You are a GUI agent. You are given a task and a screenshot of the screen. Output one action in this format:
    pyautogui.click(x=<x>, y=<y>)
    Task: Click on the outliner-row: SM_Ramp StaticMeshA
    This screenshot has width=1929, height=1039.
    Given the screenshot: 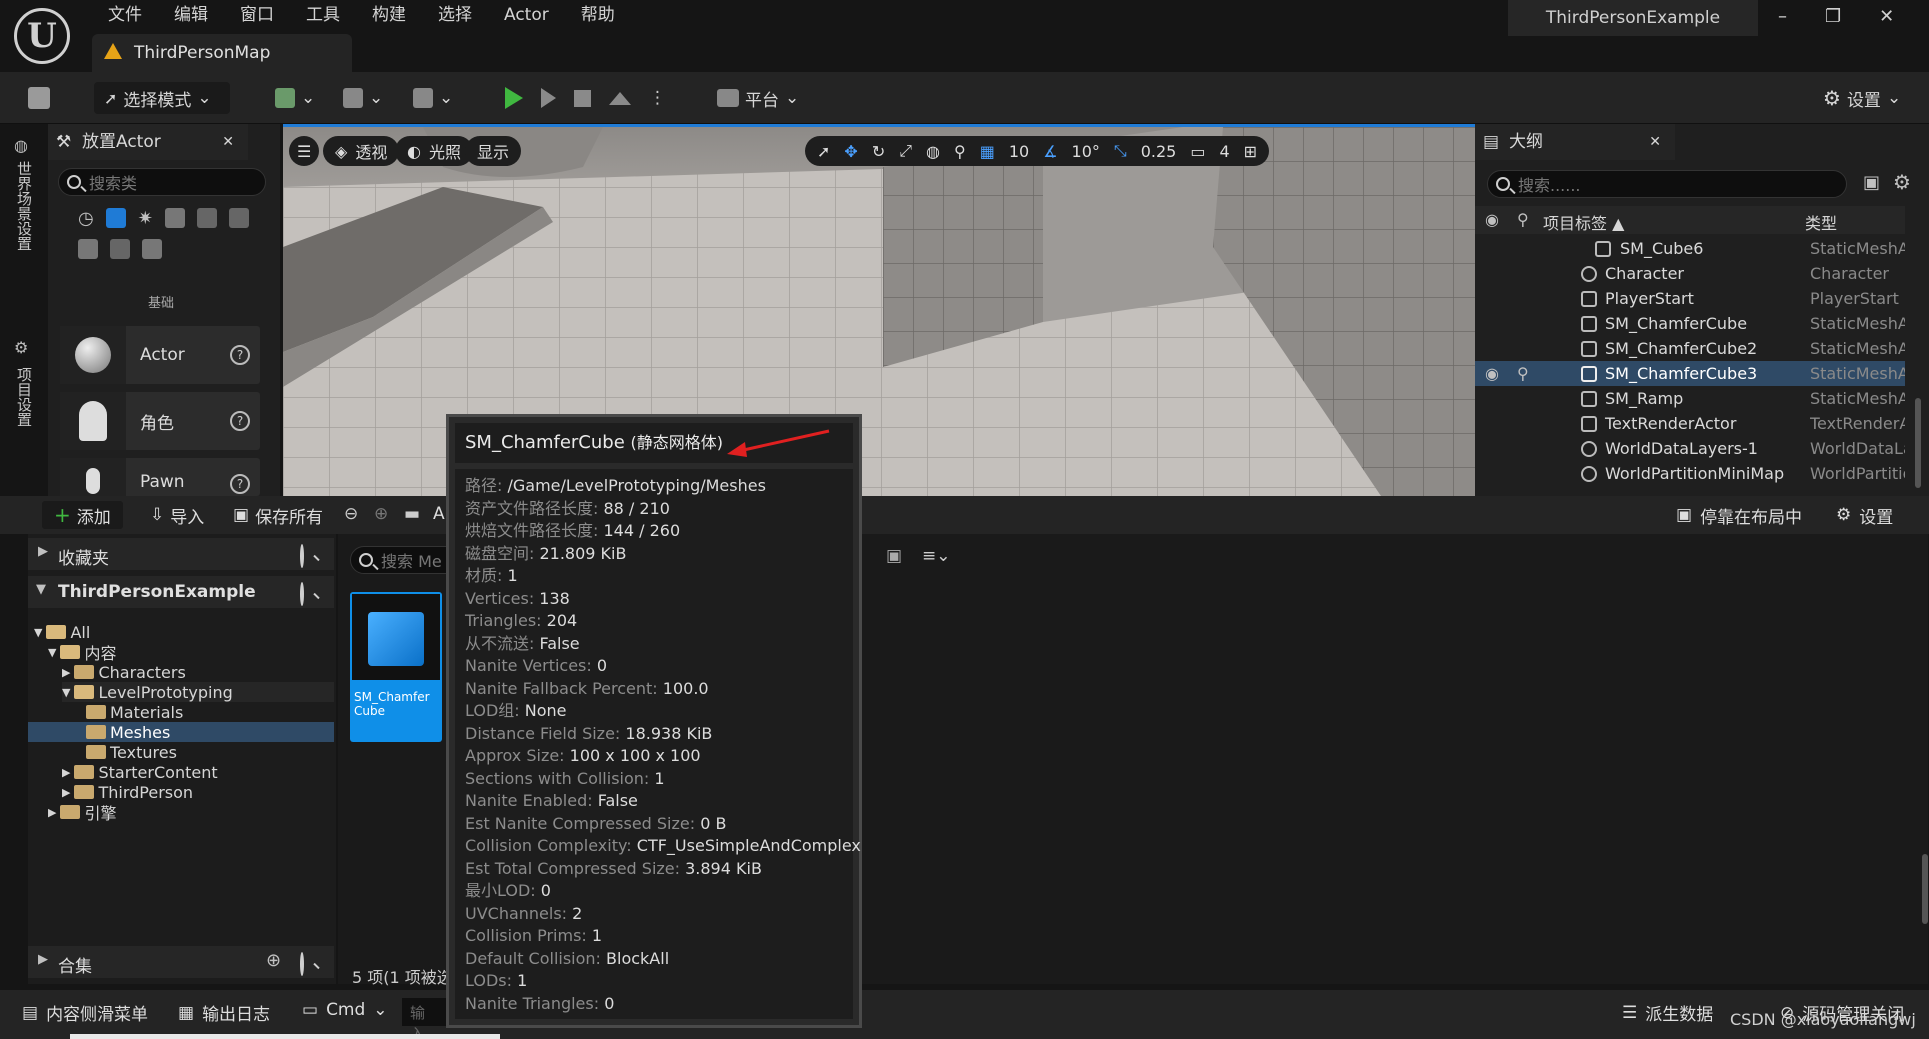 What is the action you would take?
    pyautogui.click(x=1690, y=398)
    